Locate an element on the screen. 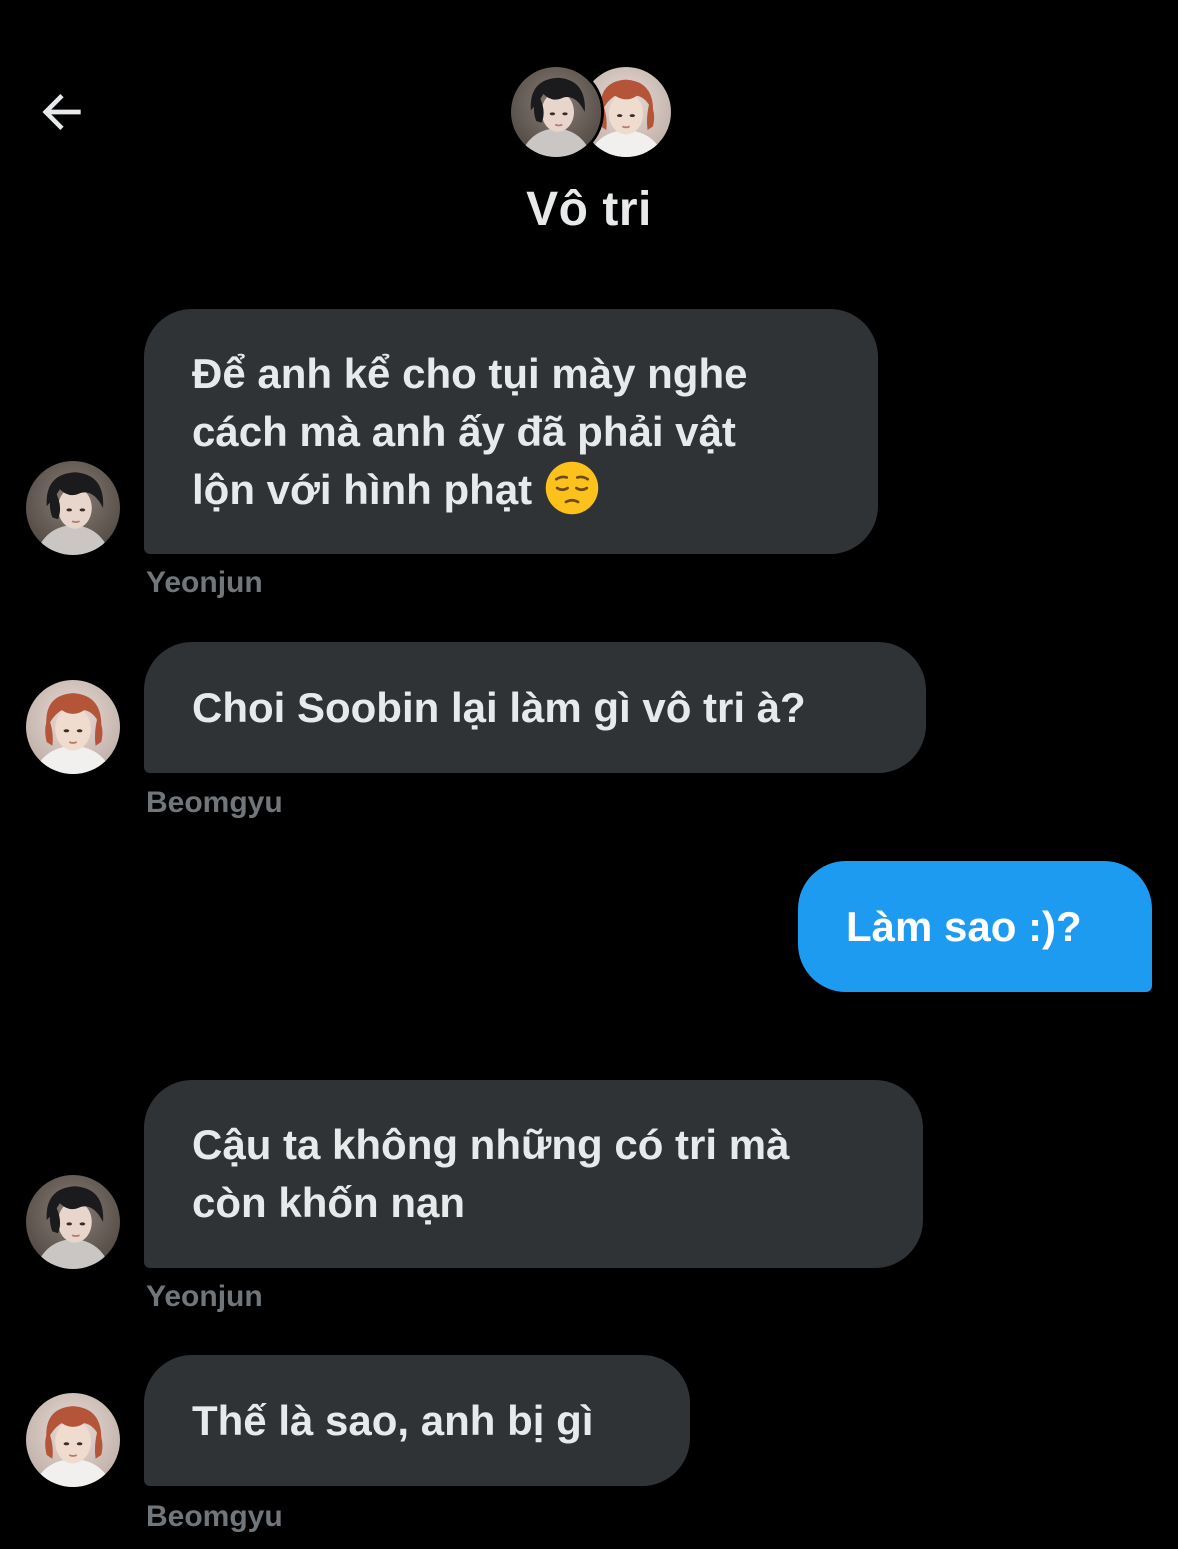  sent-message-bubble: Làm sao :)? is located at coordinates (975, 926).